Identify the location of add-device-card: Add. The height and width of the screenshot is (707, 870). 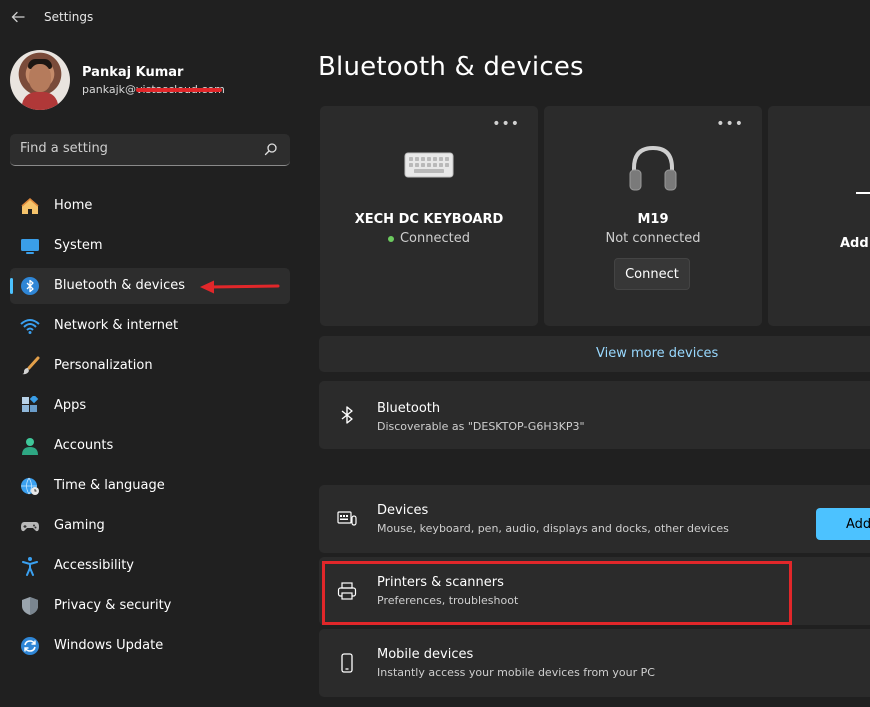
(819, 216).